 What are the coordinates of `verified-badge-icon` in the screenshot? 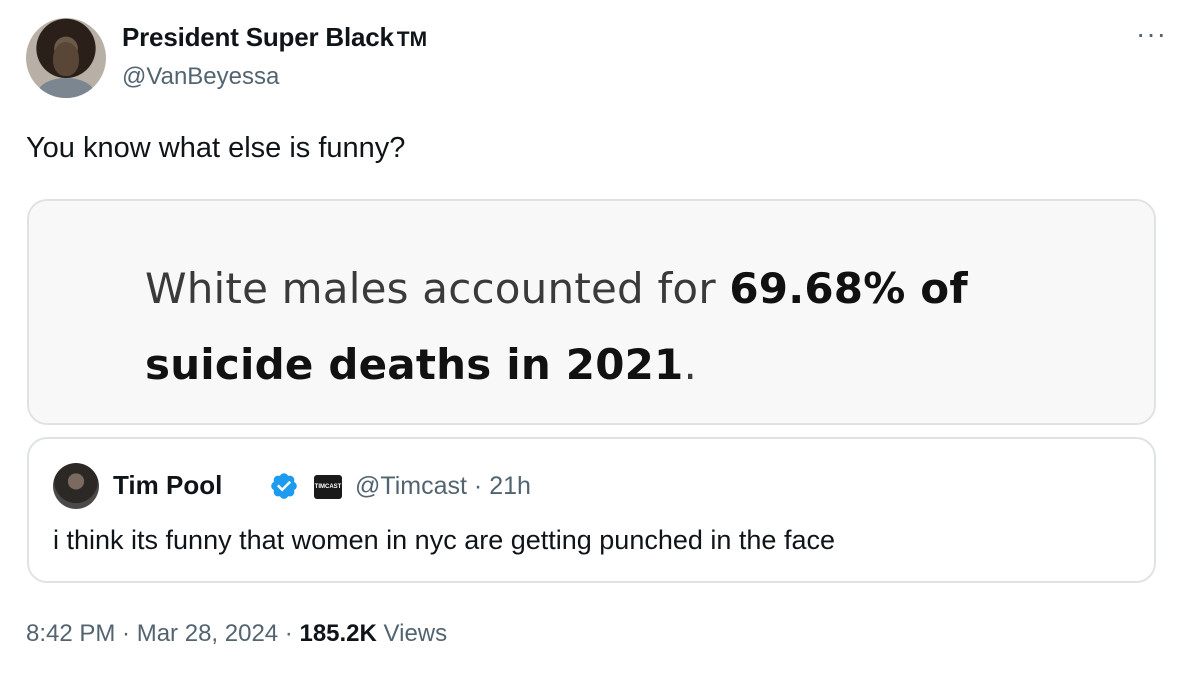 It's located at (284, 486).